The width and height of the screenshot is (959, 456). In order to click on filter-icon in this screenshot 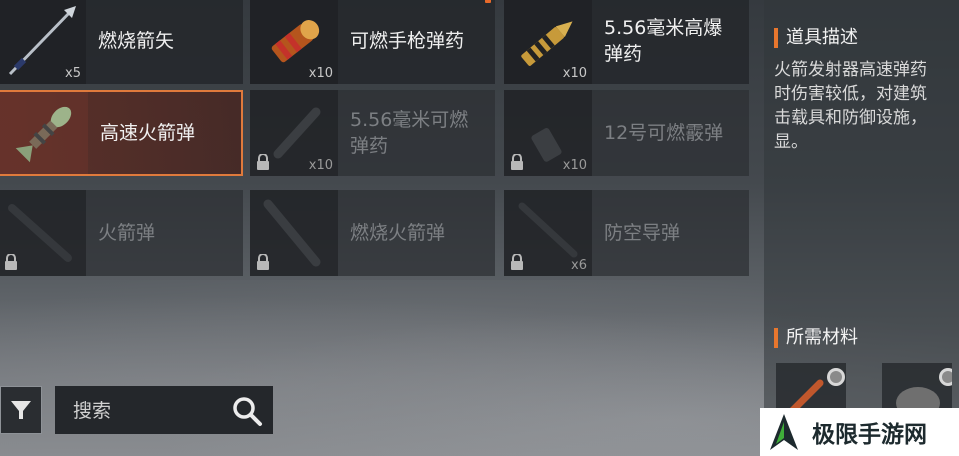, I will do `click(21, 410)`.